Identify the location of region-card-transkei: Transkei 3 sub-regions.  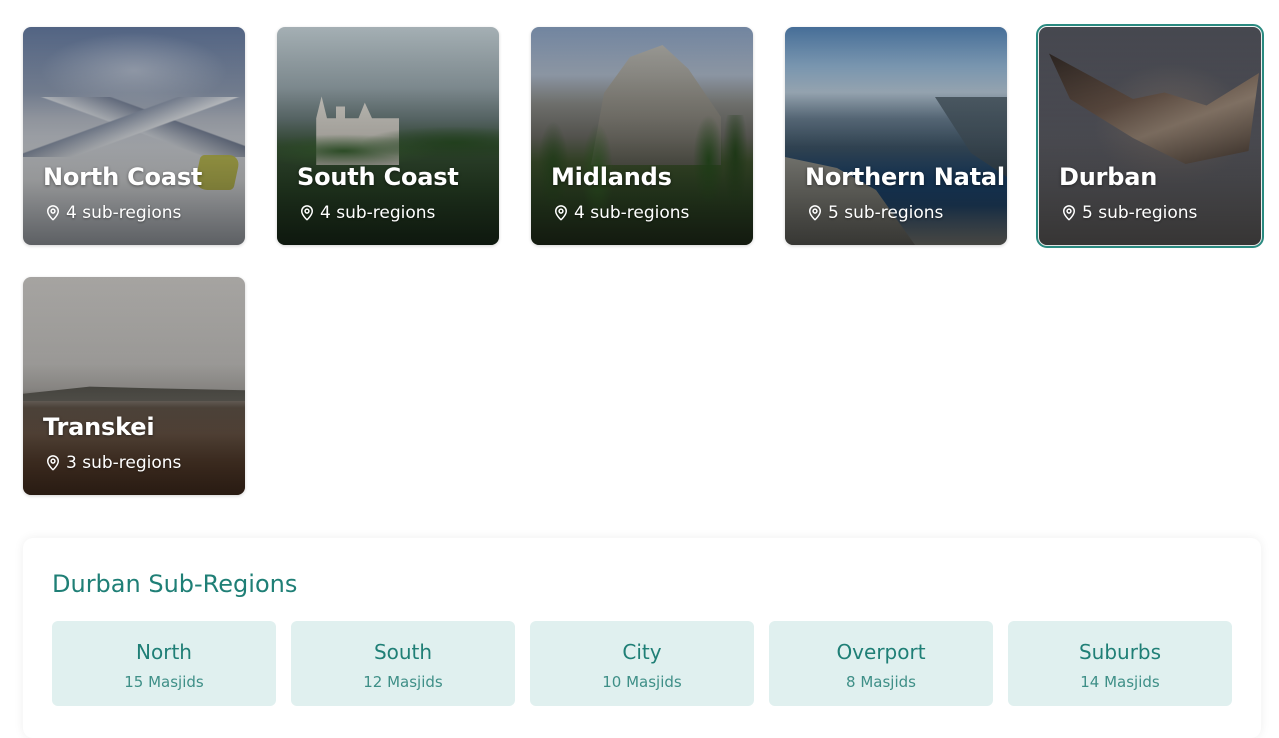
(134, 386).